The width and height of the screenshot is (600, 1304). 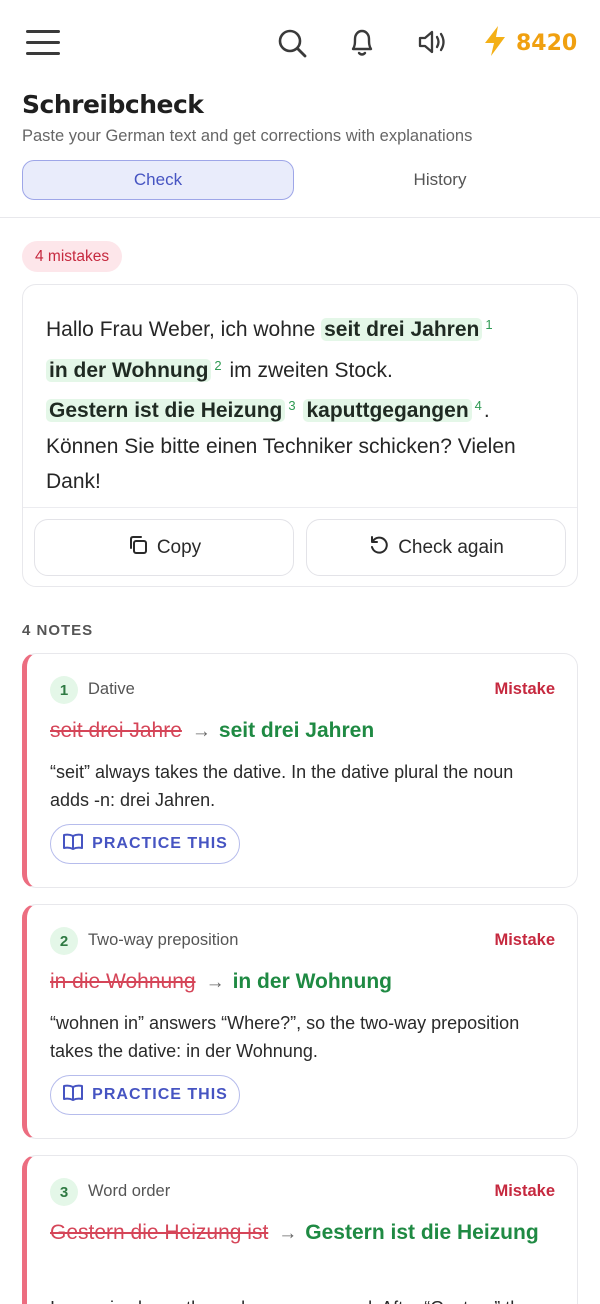 What do you see at coordinates (300, 180) in the screenshot?
I see `tab-bar: Check History` at bounding box center [300, 180].